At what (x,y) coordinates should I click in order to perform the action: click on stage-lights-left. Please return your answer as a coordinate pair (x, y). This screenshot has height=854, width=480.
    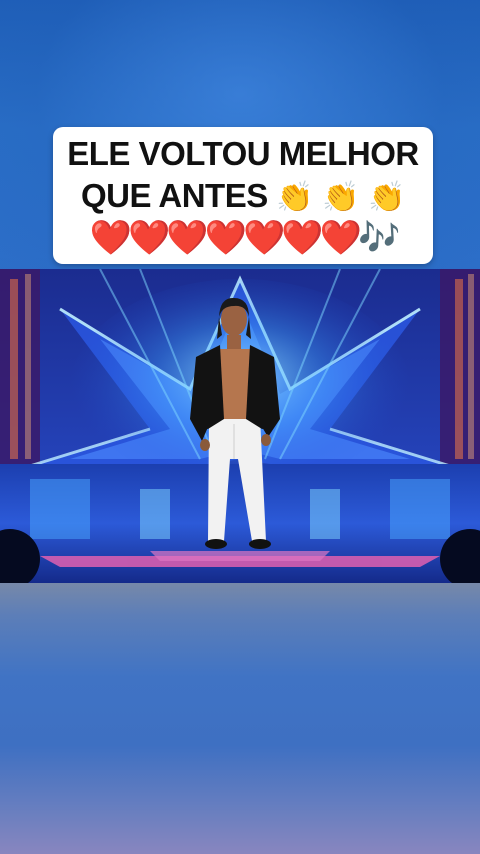
    Looking at the image, I should click on (20, 369).